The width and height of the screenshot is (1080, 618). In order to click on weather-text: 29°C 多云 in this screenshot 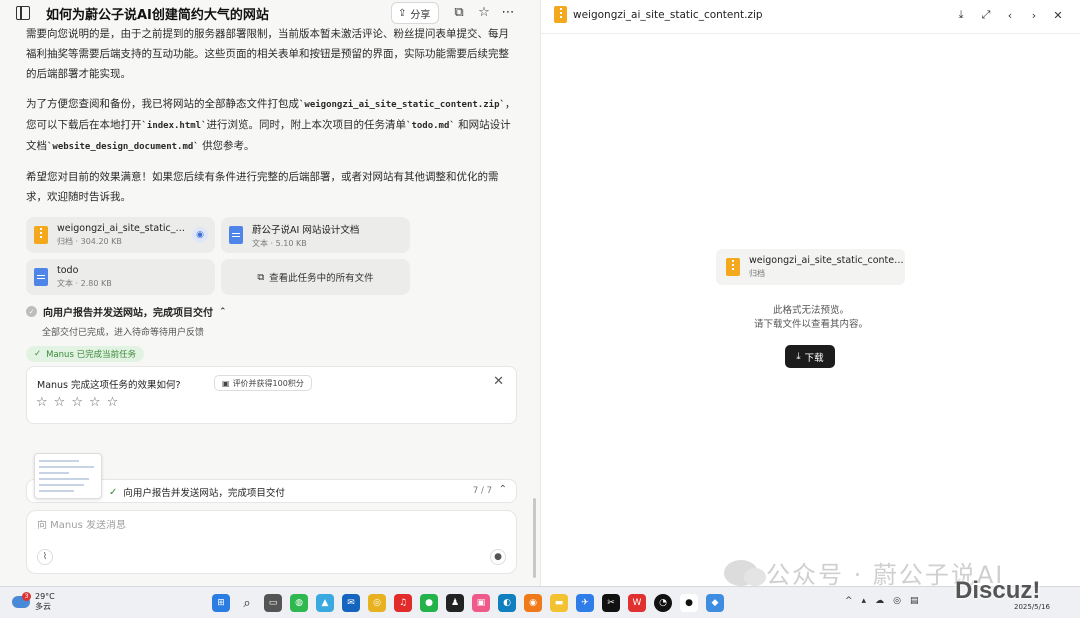, I will do `click(45, 602)`.